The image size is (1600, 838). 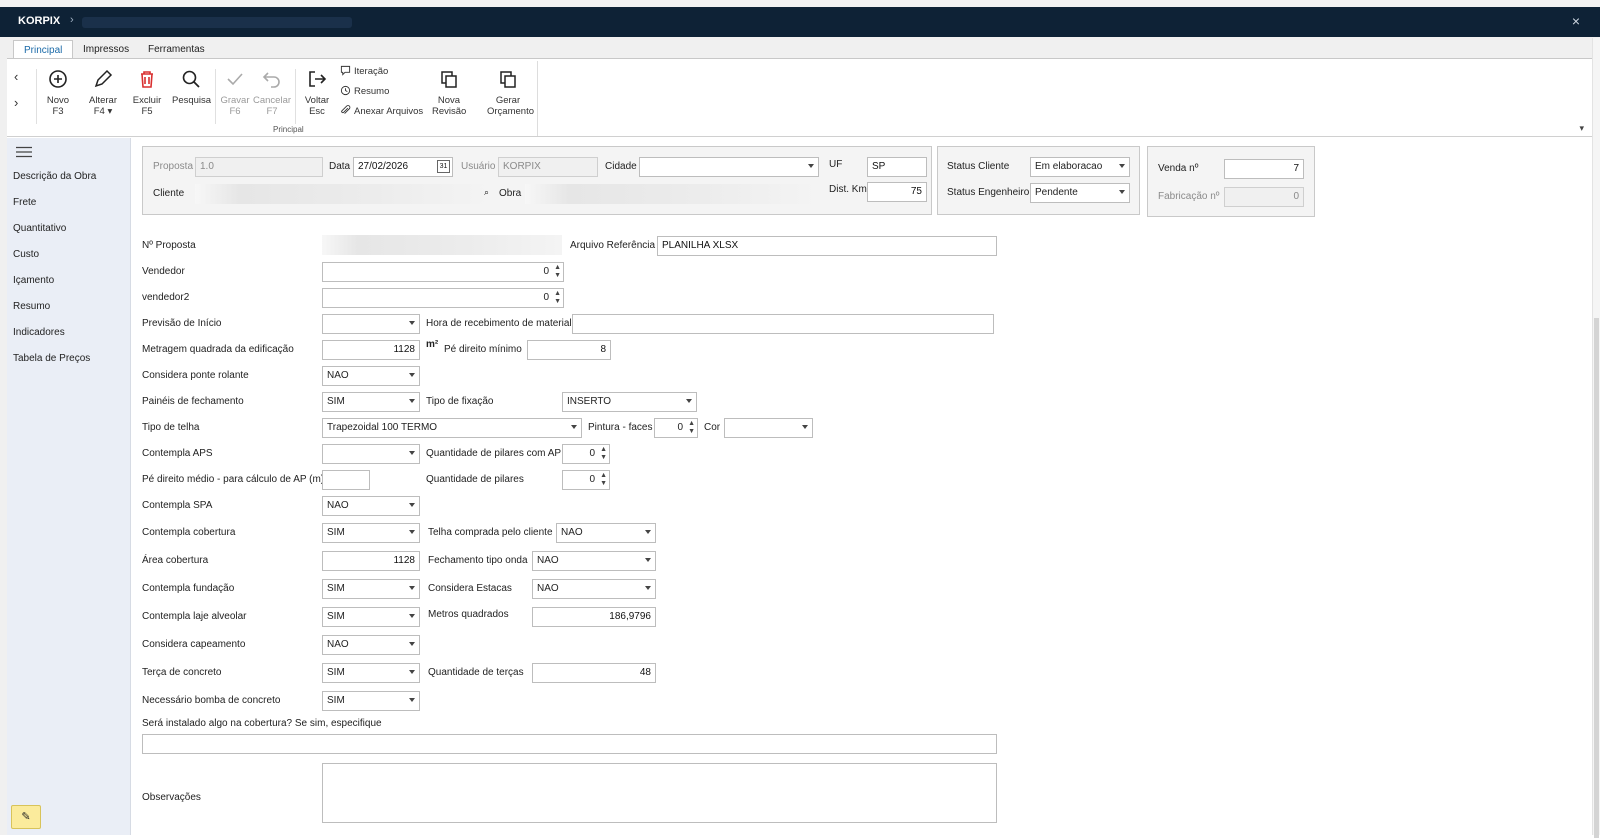 I want to click on telha-cliente-select: NAO, so click(x=606, y=533).